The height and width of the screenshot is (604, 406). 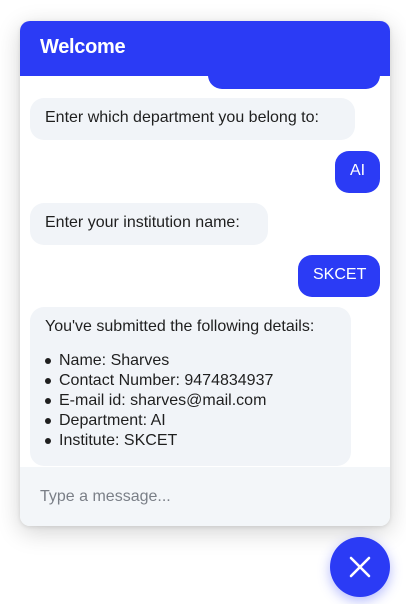 I want to click on detail-item: Institute: SKCET, so click(x=190, y=441).